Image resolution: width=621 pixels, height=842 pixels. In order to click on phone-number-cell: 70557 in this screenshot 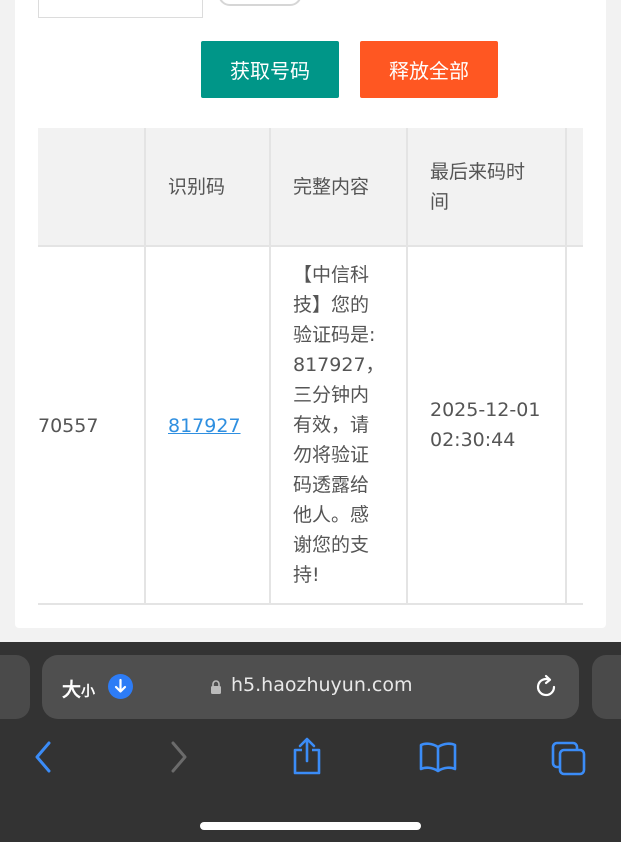, I will do `click(68, 426)`.